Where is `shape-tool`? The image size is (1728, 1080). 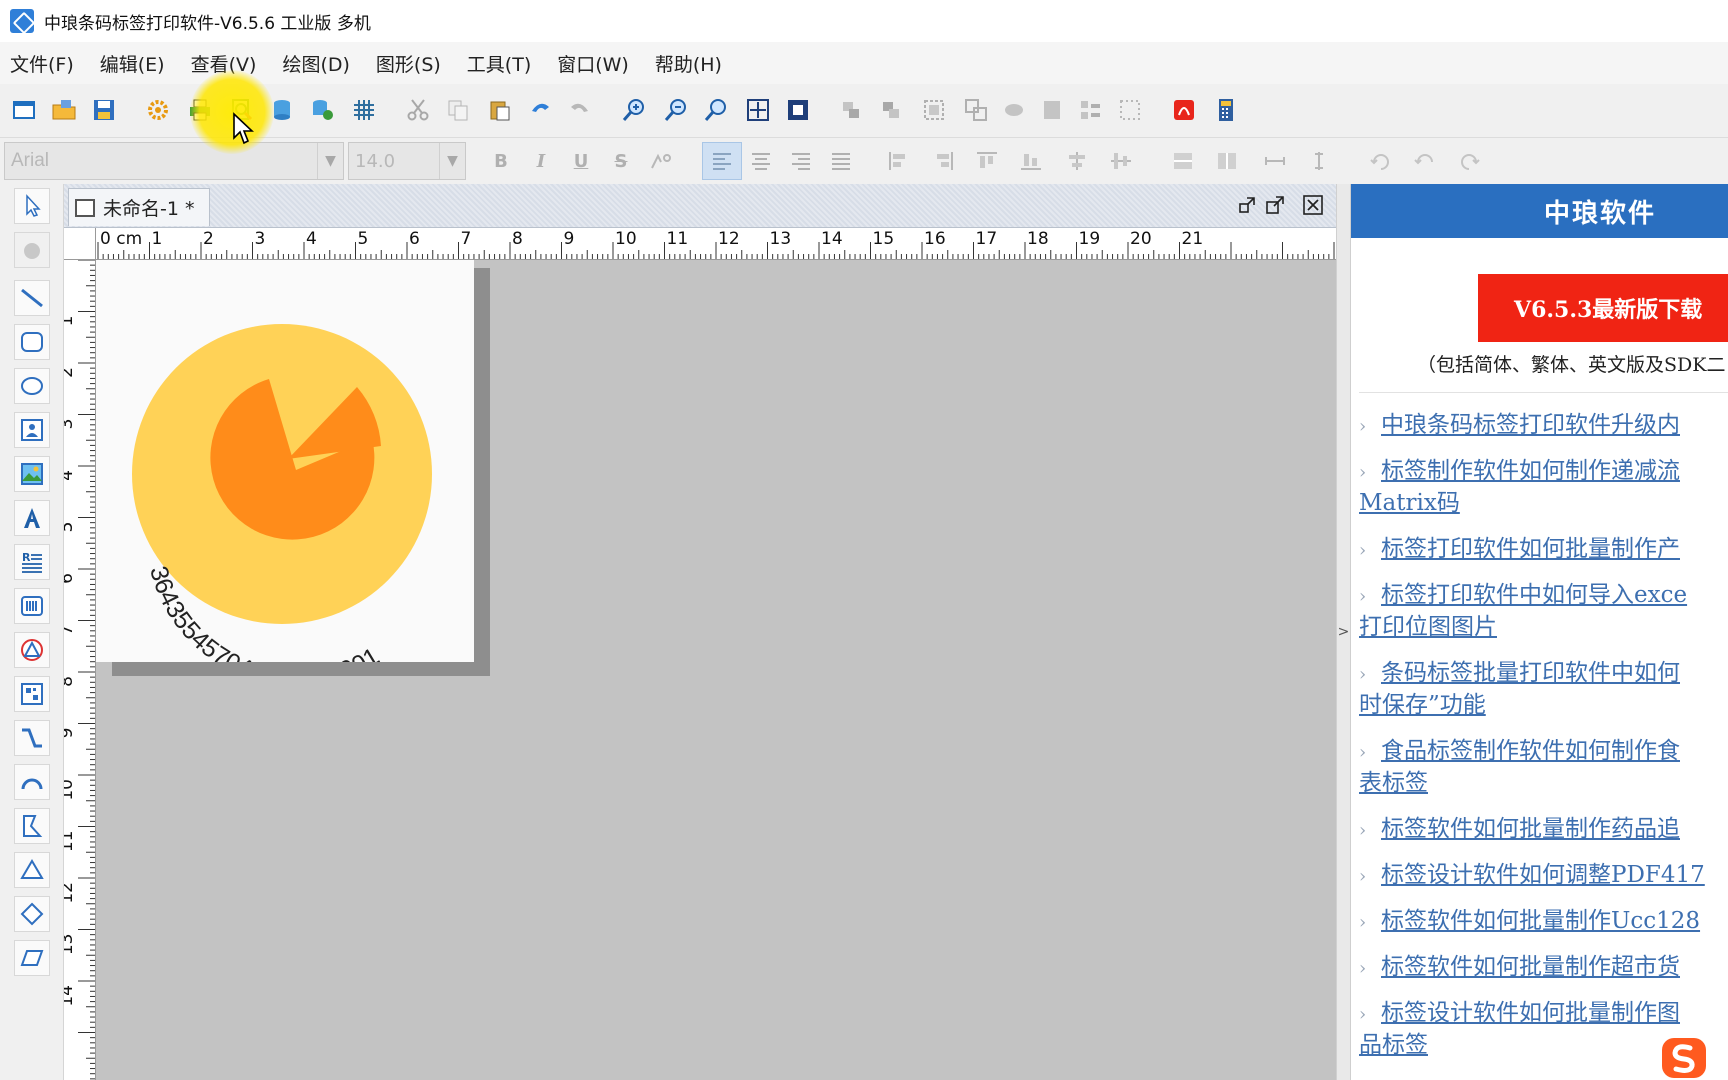
shape-tool is located at coordinates (32, 650).